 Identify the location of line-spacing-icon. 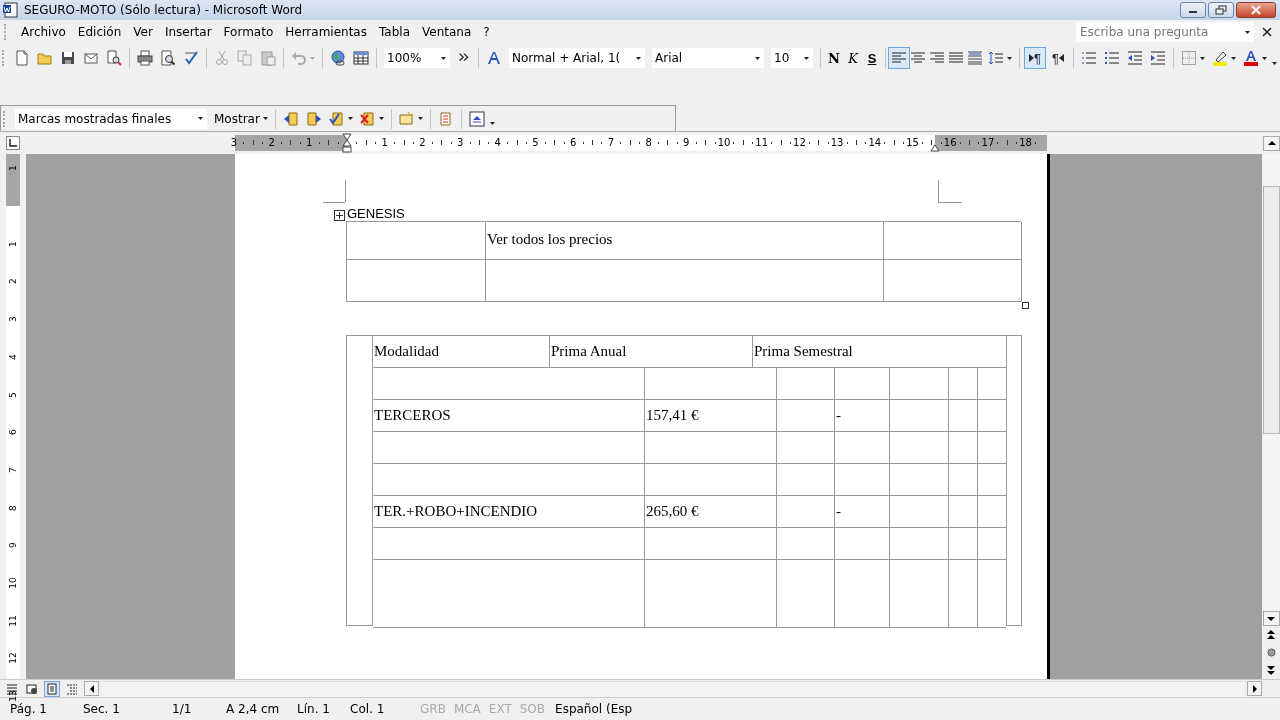
(996, 58).